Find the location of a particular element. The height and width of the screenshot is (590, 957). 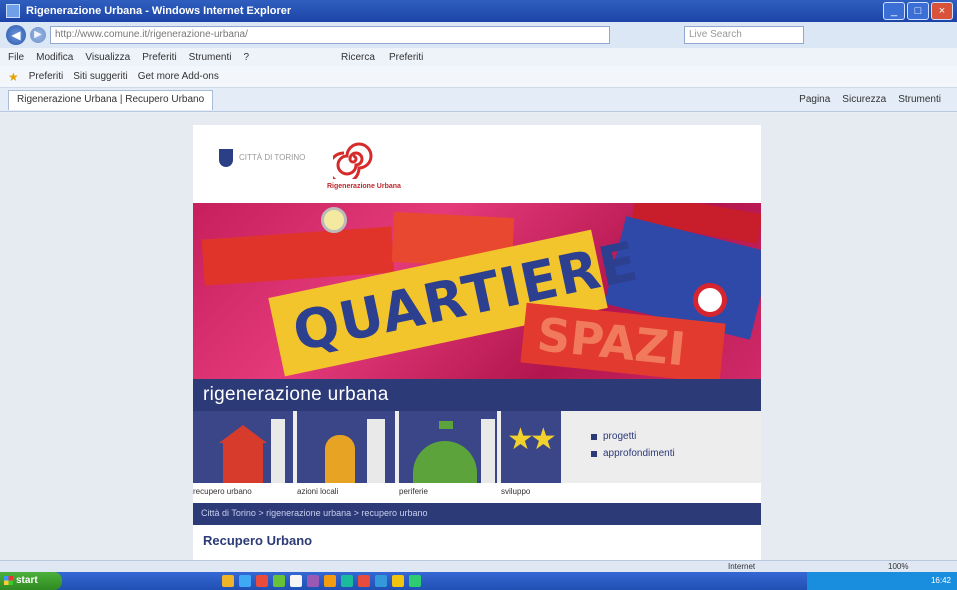

quick-links: progetti approfondimenti is located at coordinates (633, 448).